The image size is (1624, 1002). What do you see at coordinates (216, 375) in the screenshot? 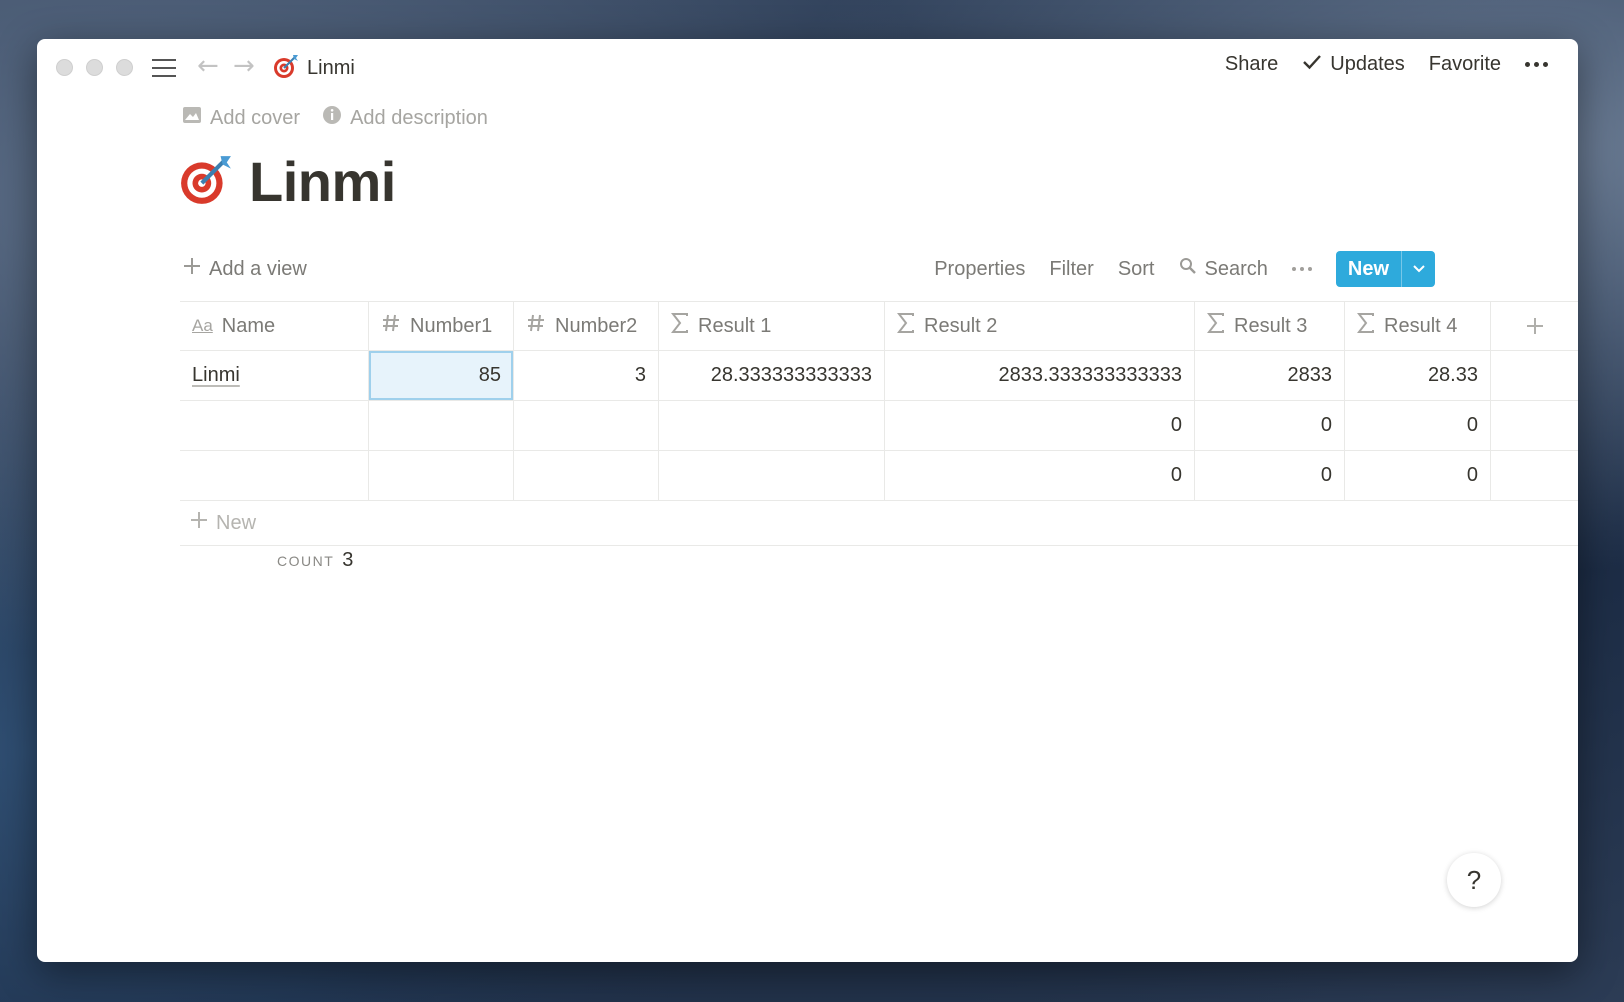
I see `row-title-link: Linmi` at bounding box center [216, 375].